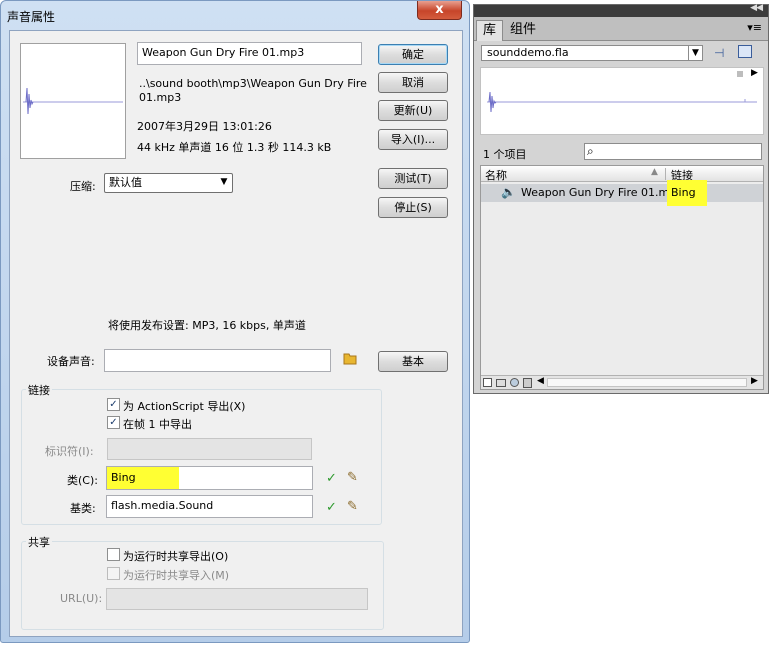 This screenshot has width=769, height=646. I want to click on basic-button: 基本, so click(413, 361).